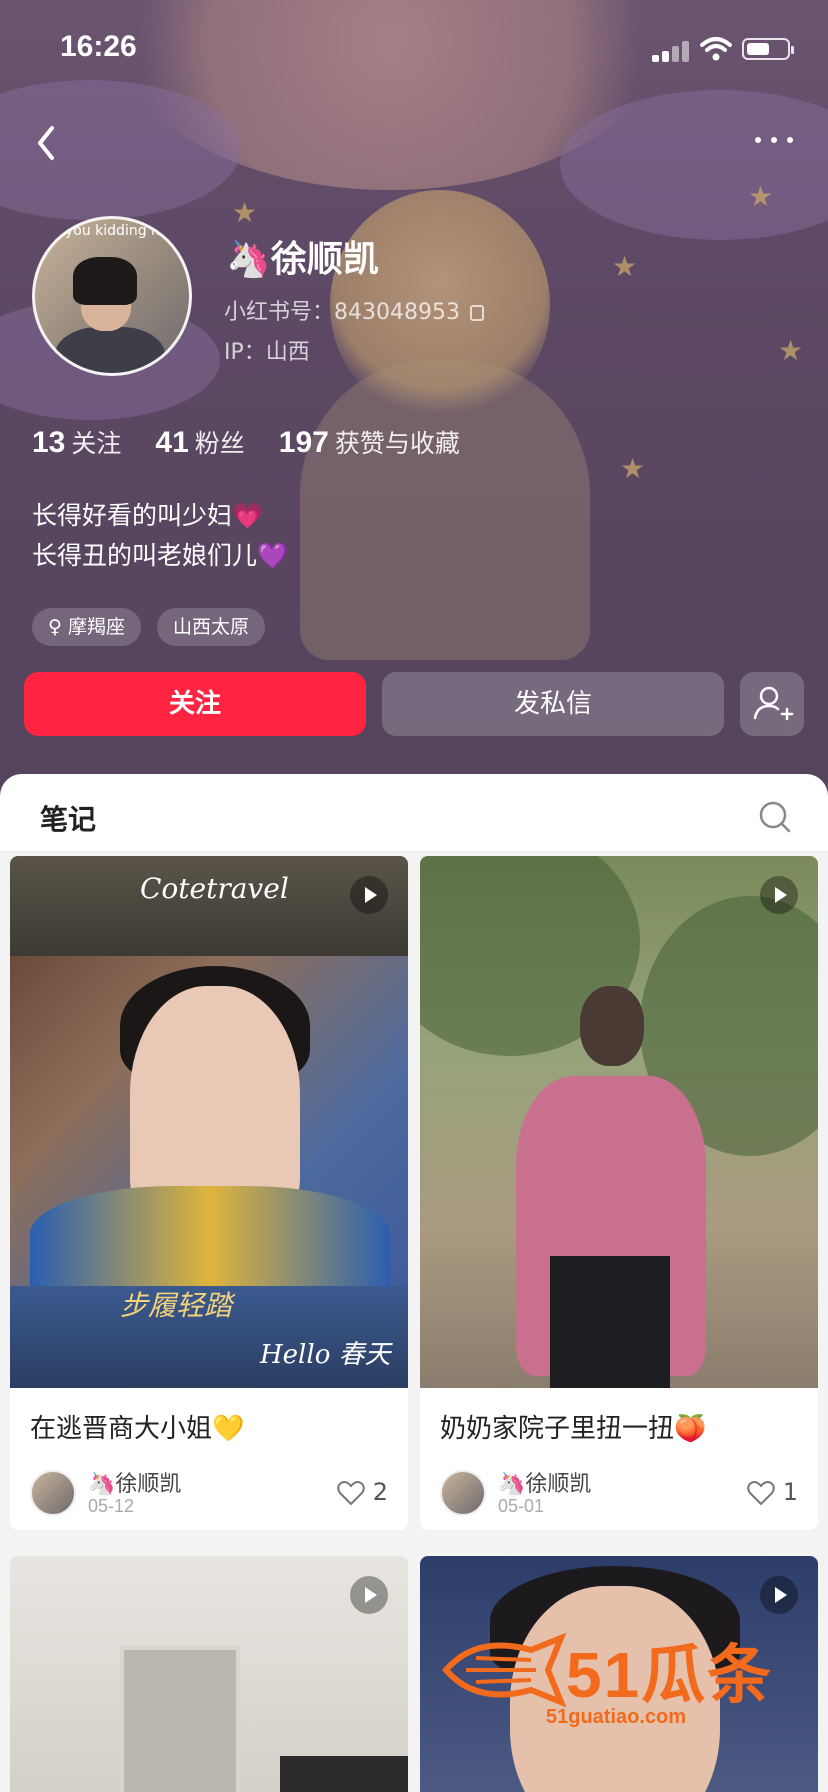  What do you see at coordinates (195, 704) in the screenshot?
I see `follow-button: 关注` at bounding box center [195, 704].